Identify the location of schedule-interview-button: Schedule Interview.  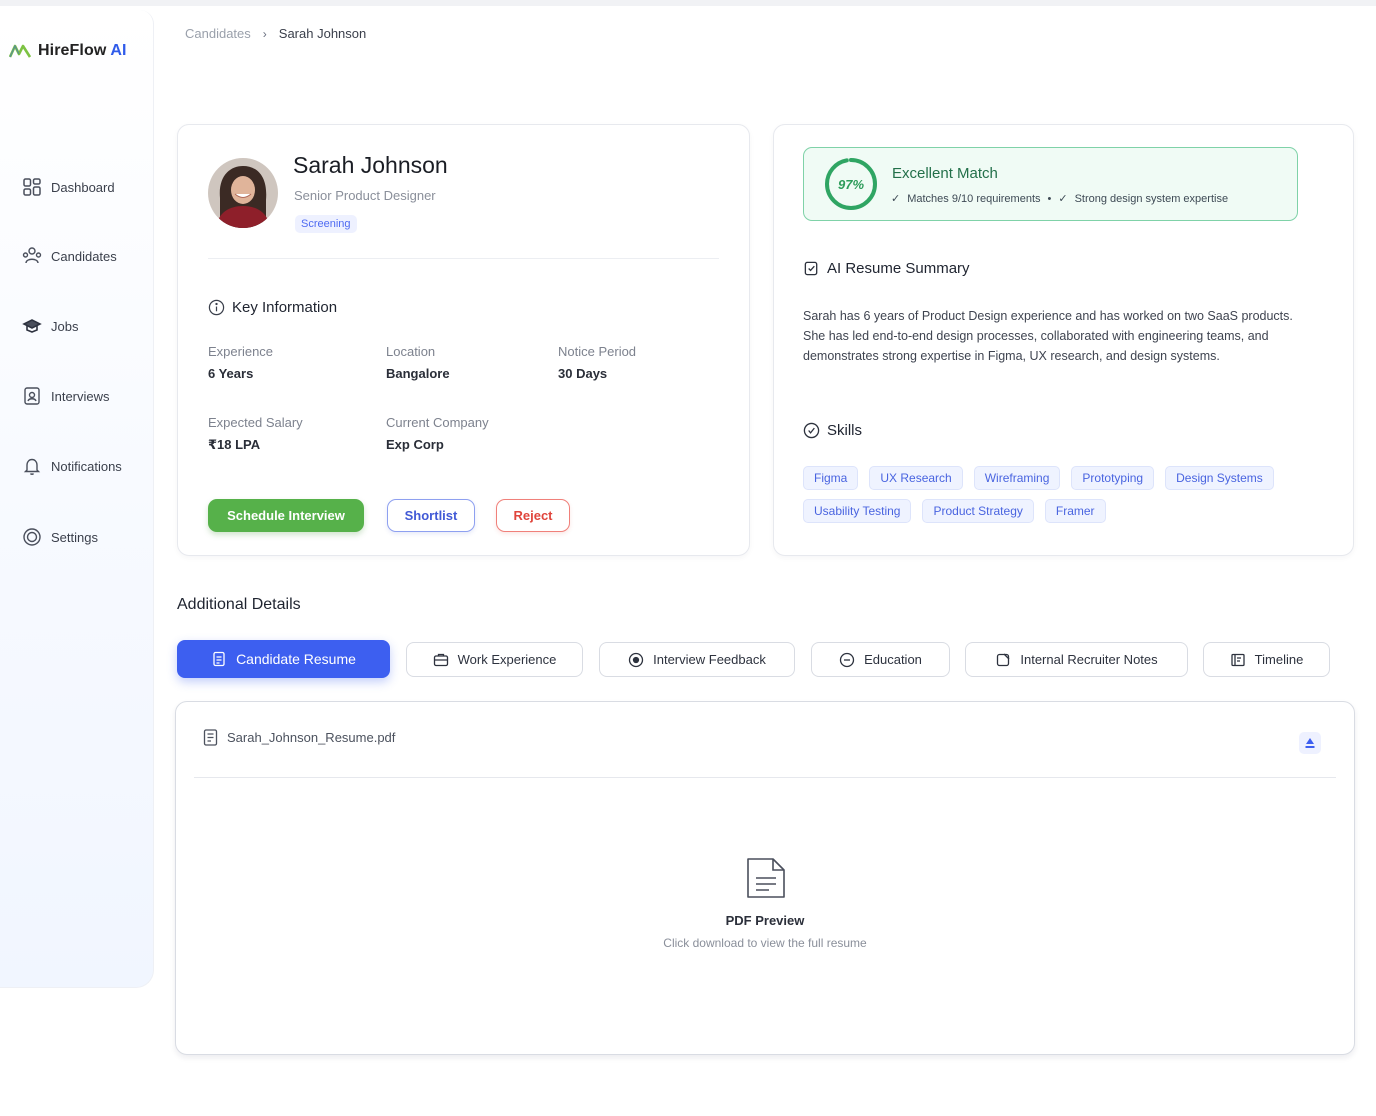
(286, 515).